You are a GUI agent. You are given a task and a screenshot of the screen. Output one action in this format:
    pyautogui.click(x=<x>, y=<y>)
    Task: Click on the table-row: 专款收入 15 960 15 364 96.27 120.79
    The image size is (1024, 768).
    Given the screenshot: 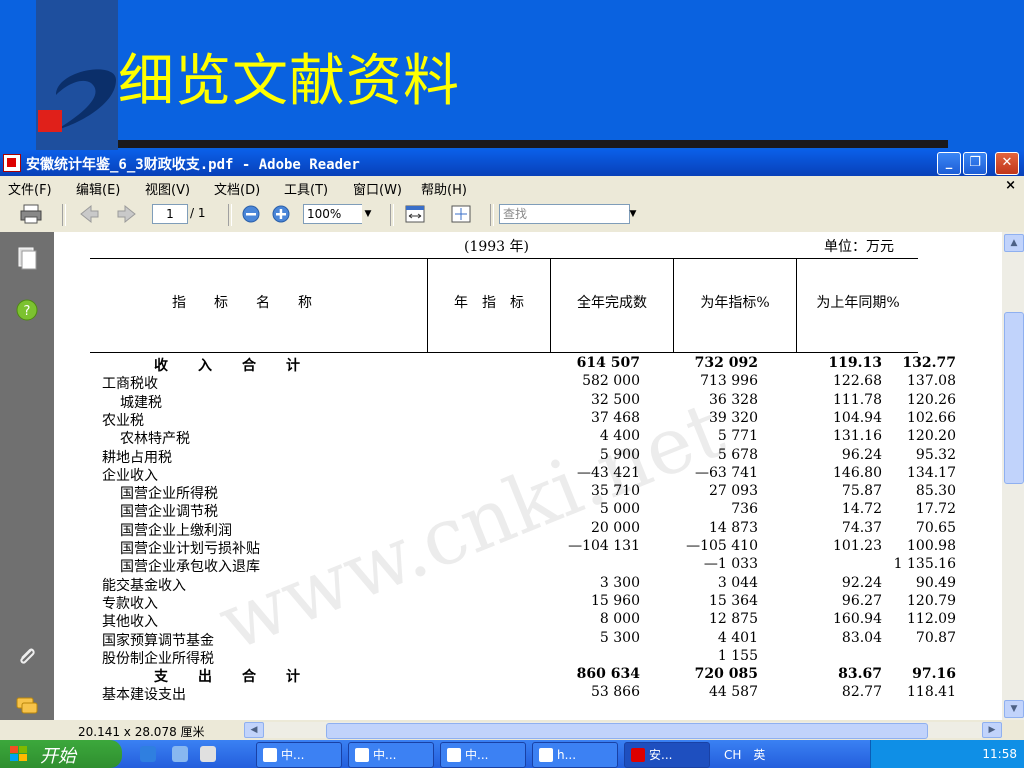 What is the action you would take?
    pyautogui.click(x=528, y=602)
    